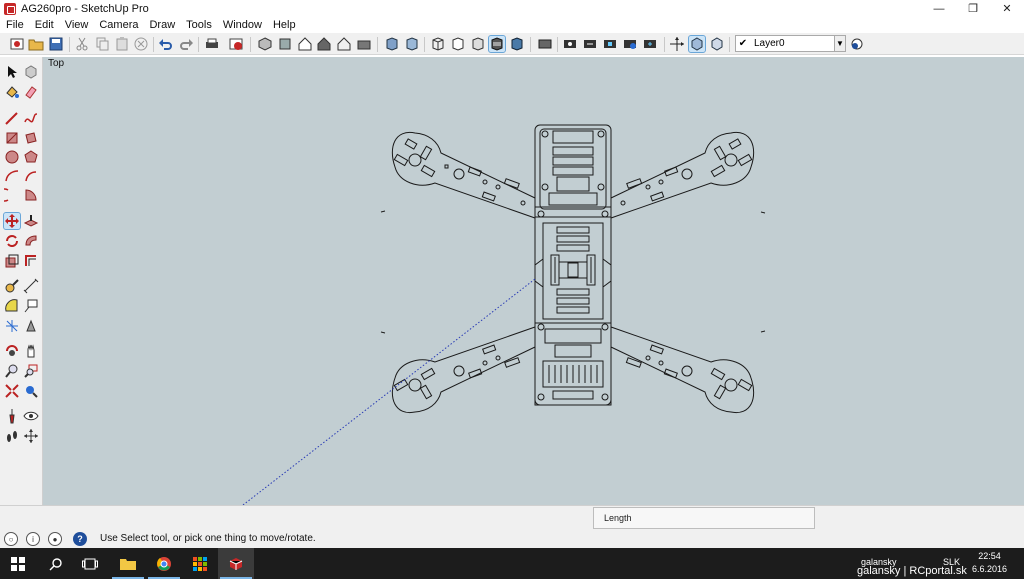 The height and width of the screenshot is (579, 1024). What do you see at coordinates (31, 371) in the screenshot?
I see `zoom-window-icon` at bounding box center [31, 371].